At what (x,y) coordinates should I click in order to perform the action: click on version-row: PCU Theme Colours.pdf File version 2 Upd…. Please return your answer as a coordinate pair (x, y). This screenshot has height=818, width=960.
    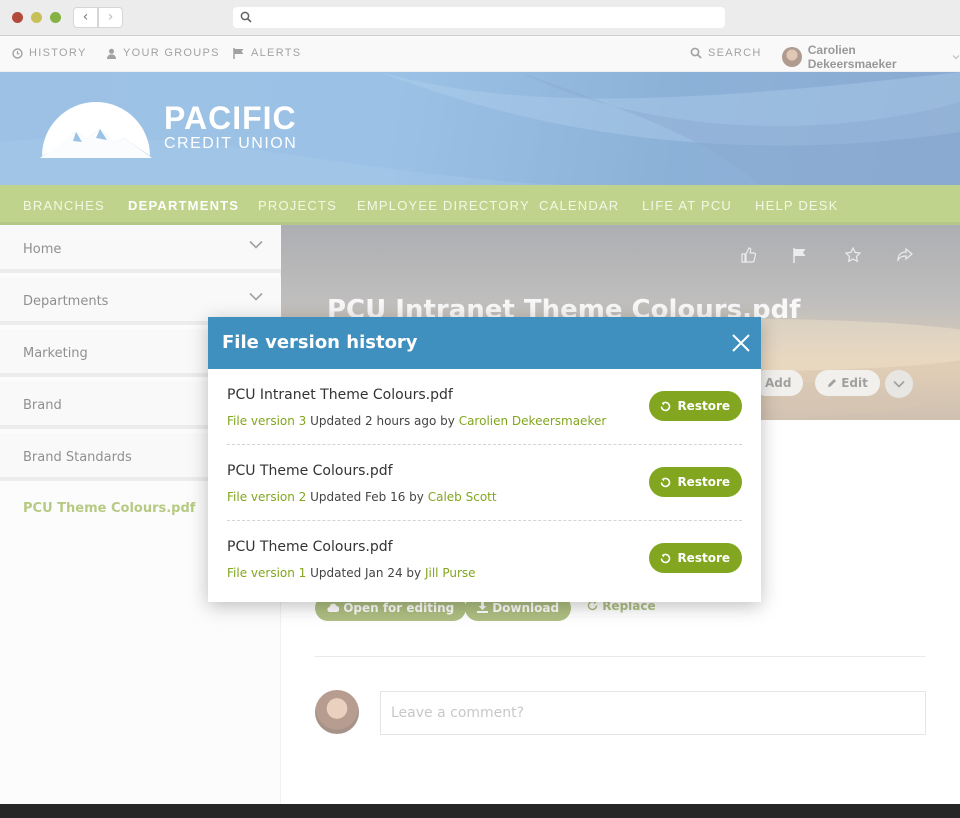
    Looking at the image, I should click on (484, 483).